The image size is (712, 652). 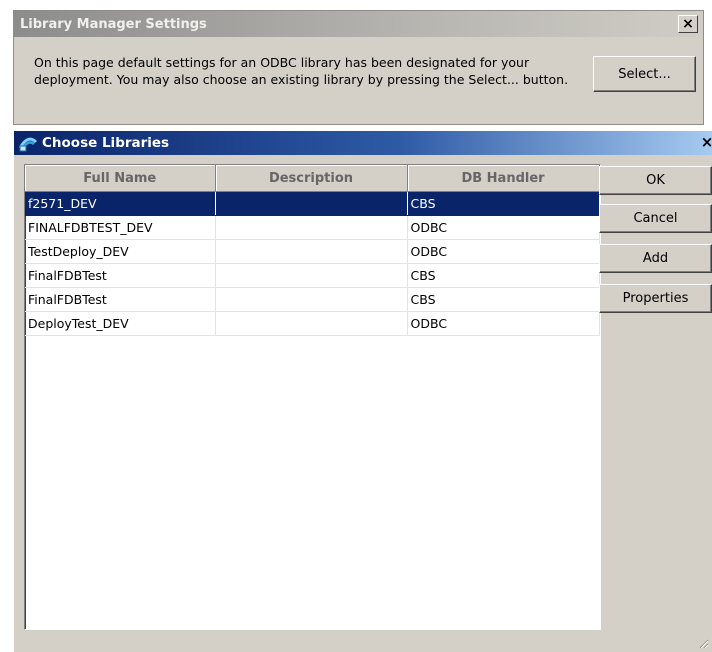 What do you see at coordinates (503, 178) in the screenshot?
I see `column-header-db-handler: DB Handler` at bounding box center [503, 178].